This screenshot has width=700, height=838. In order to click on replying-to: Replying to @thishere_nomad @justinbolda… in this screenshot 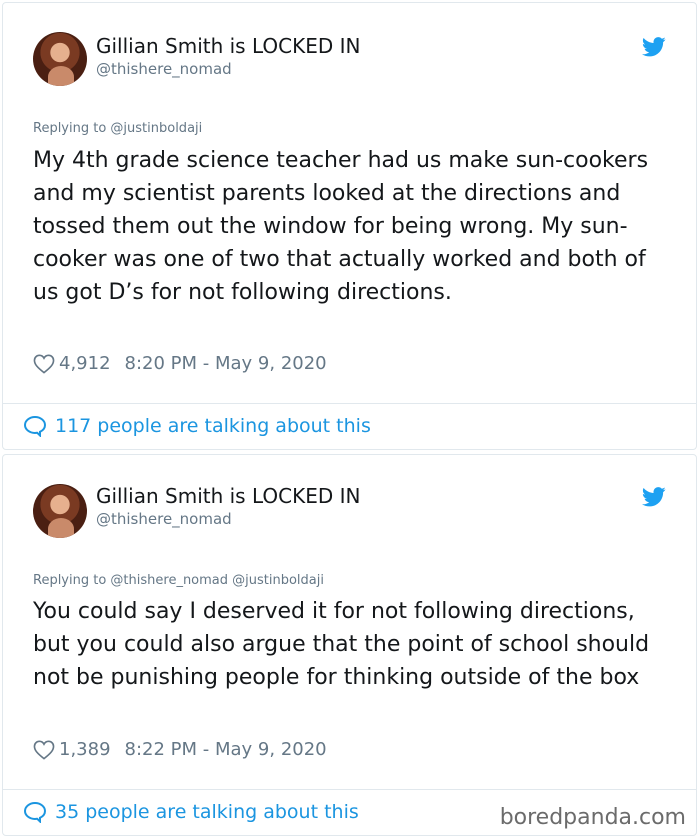, I will do `click(178, 580)`.